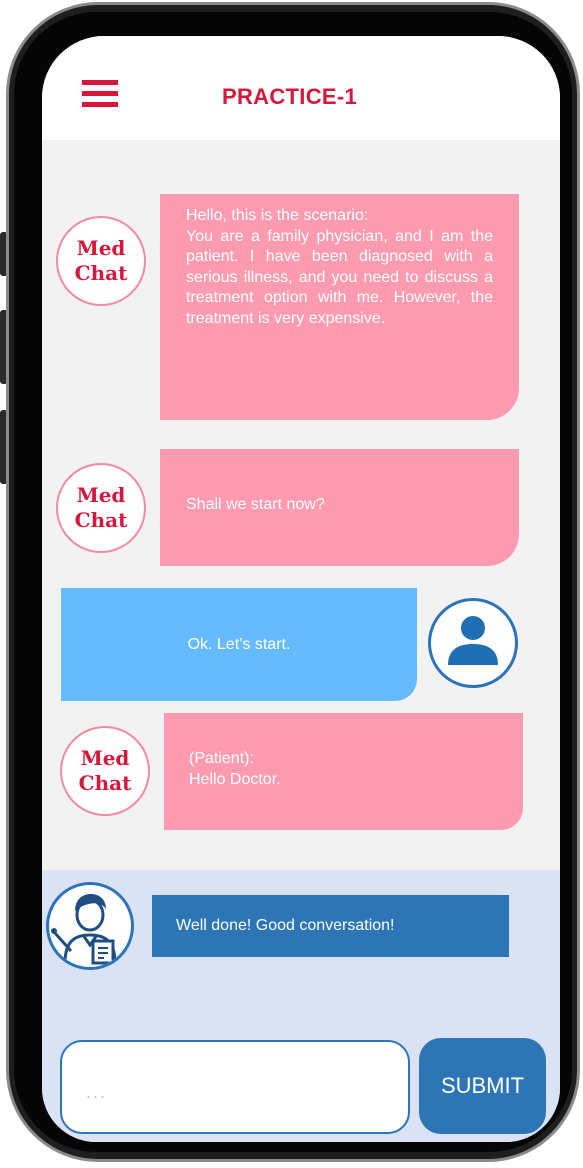 The image size is (583, 1168). I want to click on page-title: PRACTICE-1, so click(290, 96).